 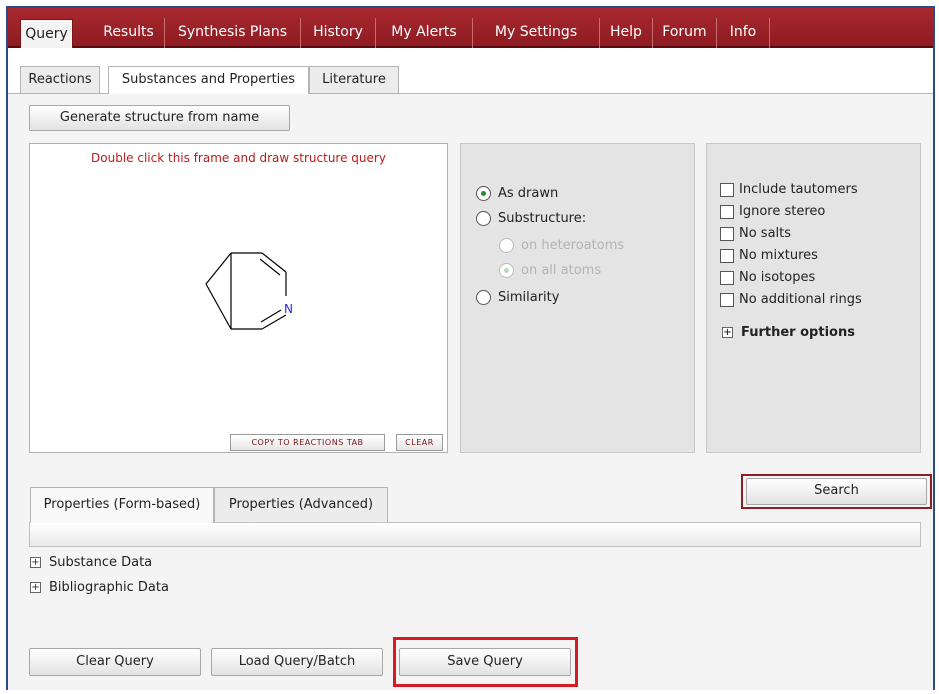 I want to click on copy-to-reactions-button: COPY TO REACTIONS TAB, so click(x=307, y=442).